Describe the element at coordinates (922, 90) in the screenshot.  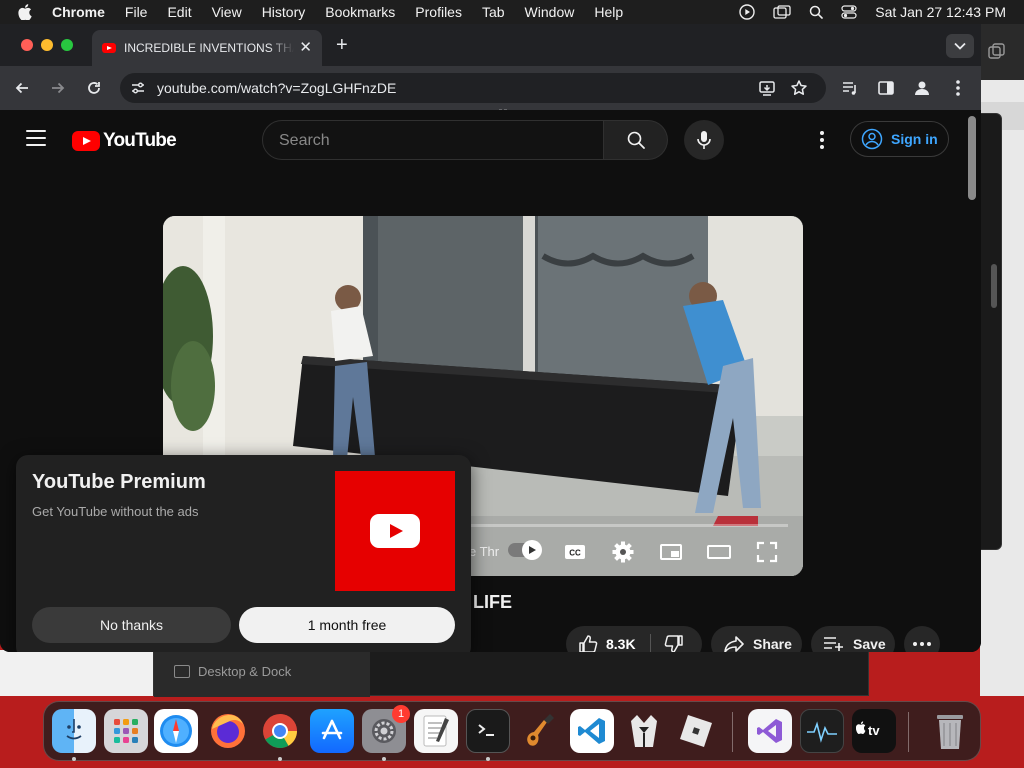
I see `profile-icon` at that location.